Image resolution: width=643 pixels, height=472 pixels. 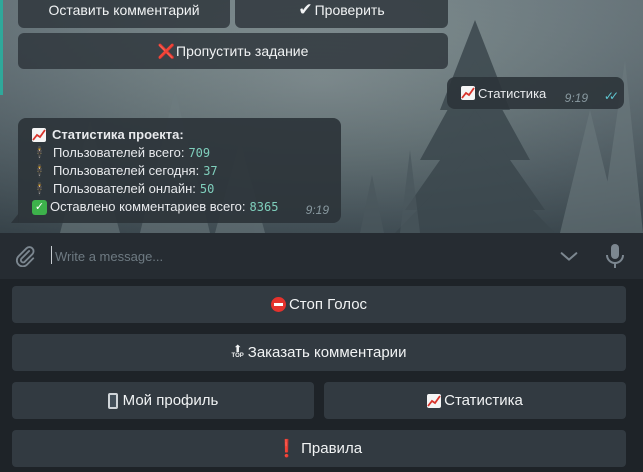 What do you see at coordinates (1, 47) in the screenshot?
I see `accent-strip` at bounding box center [1, 47].